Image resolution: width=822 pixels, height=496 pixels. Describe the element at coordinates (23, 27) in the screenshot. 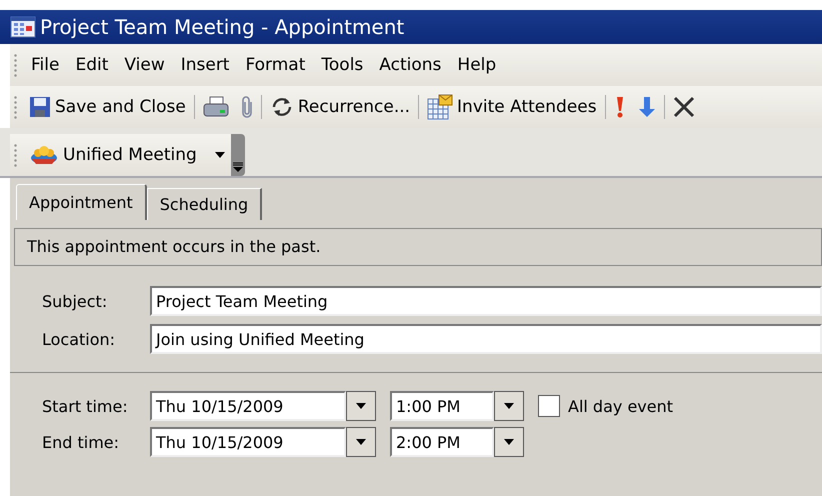

I see `calendar-icon` at that location.